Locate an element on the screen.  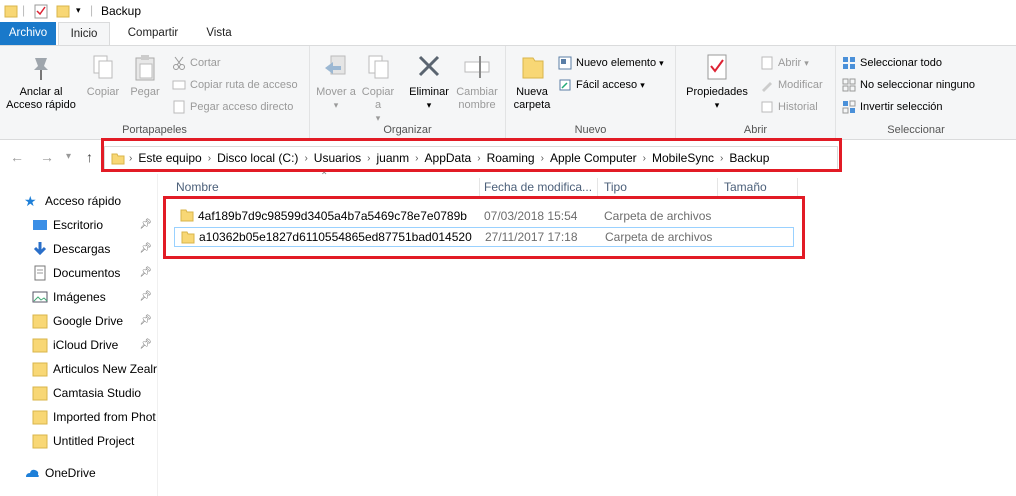
paste-button: Pegar is located at coordinates (145, 75).